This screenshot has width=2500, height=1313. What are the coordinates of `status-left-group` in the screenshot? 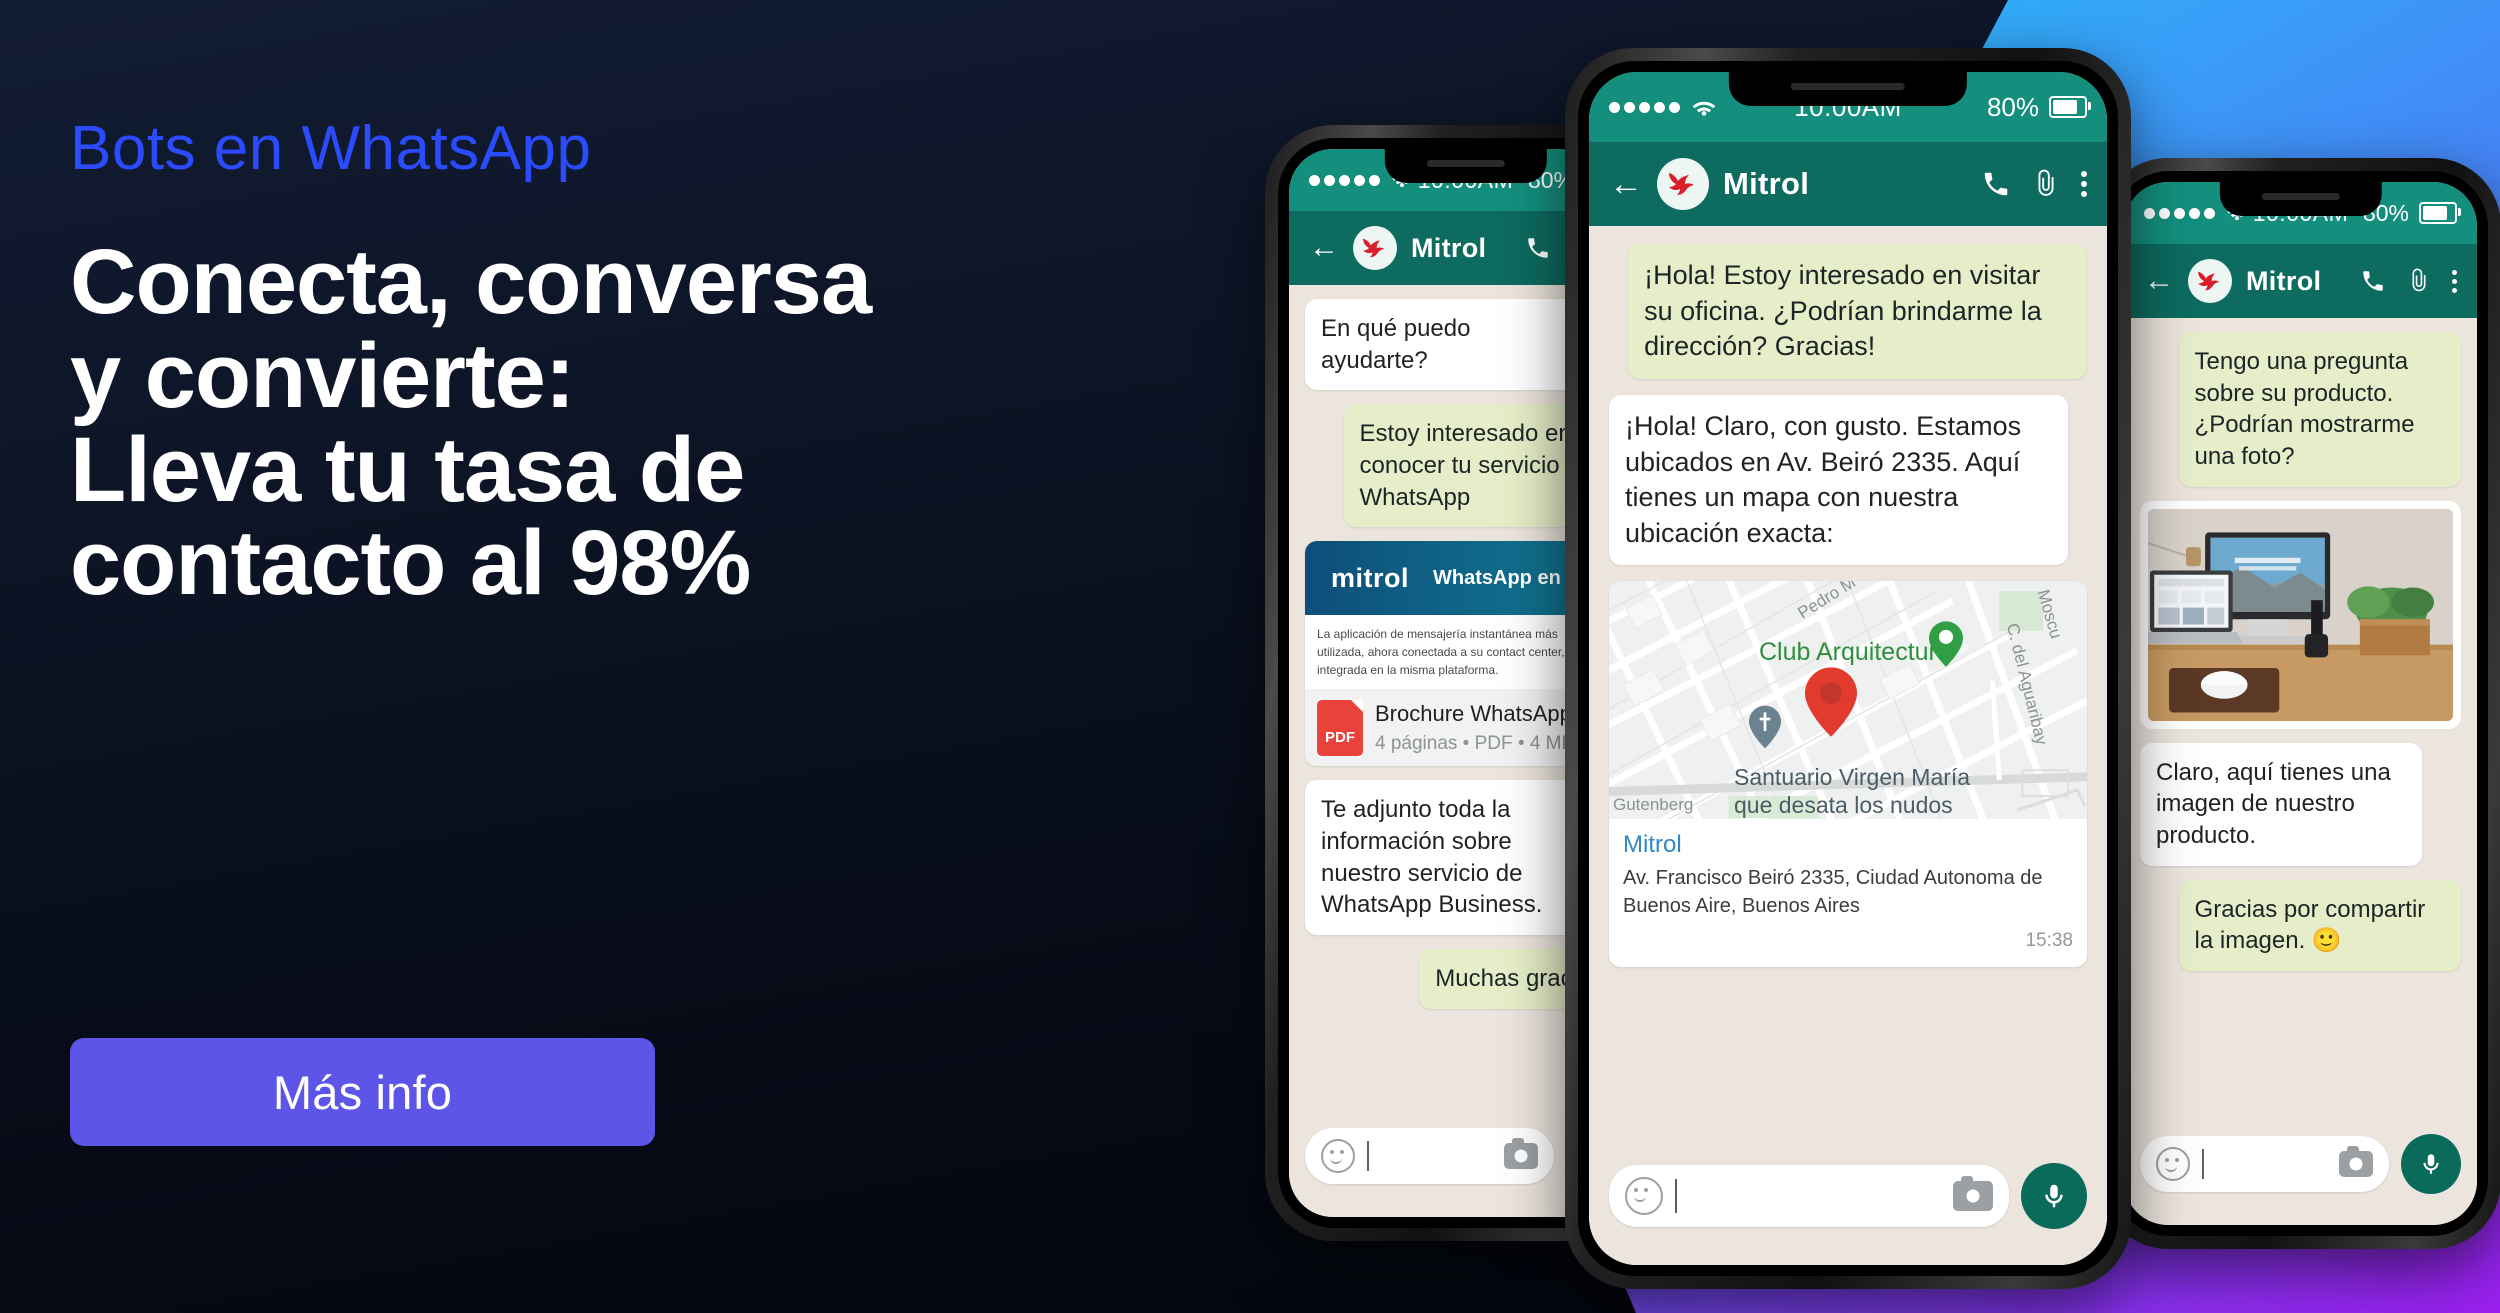 It's located at (1664, 107).